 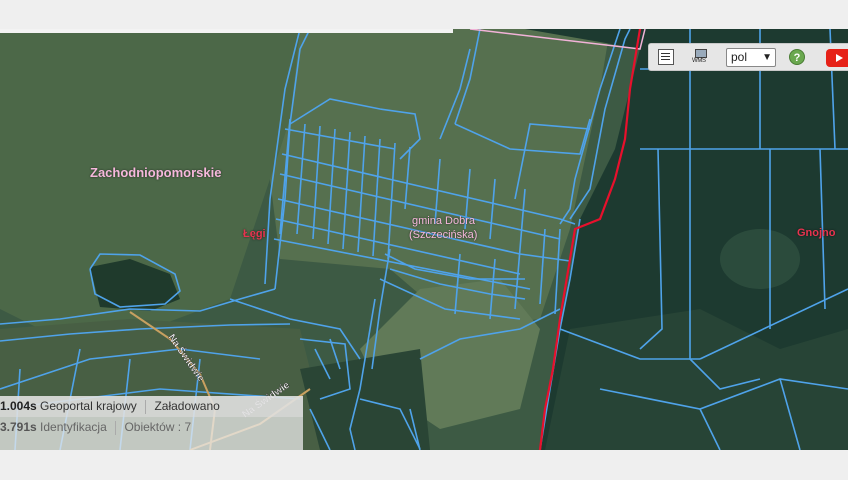 I want to click on youtube-icon, so click(x=837, y=58).